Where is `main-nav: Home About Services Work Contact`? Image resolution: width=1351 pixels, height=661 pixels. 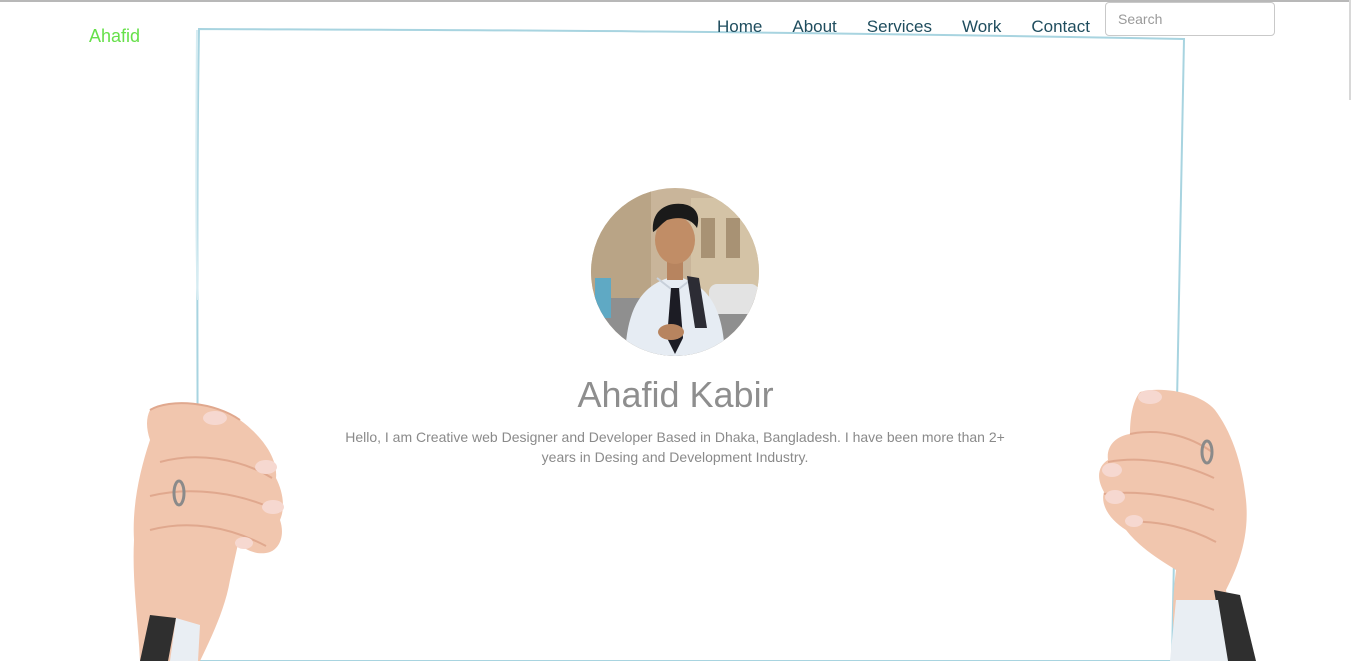
main-nav: Home About Services Work Contact is located at coordinates (903, 27).